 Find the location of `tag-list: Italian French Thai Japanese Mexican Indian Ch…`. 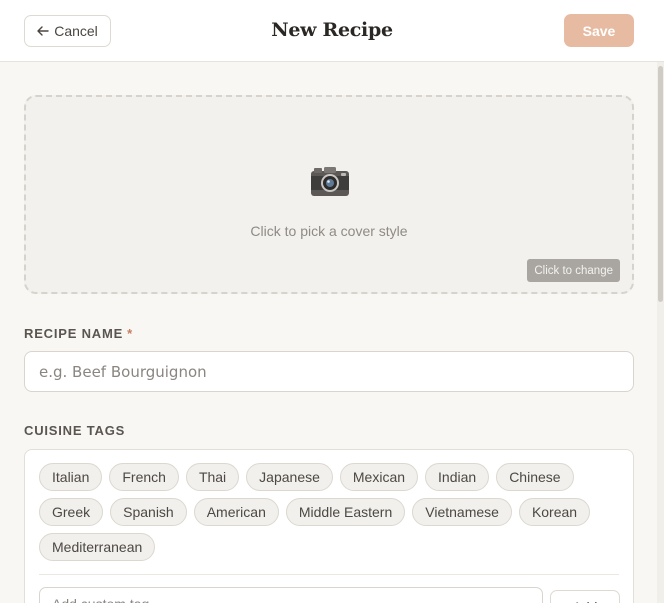

tag-list: Italian French Thai Japanese Mexican Indian Ch… is located at coordinates (330, 512).